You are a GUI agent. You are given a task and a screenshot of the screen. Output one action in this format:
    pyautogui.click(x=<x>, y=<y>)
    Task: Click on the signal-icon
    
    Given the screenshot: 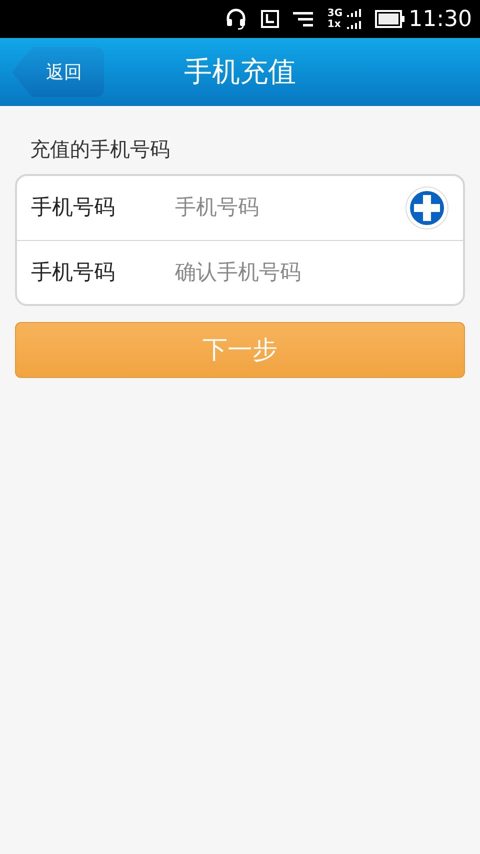 What is the action you would take?
    pyautogui.click(x=352, y=19)
    